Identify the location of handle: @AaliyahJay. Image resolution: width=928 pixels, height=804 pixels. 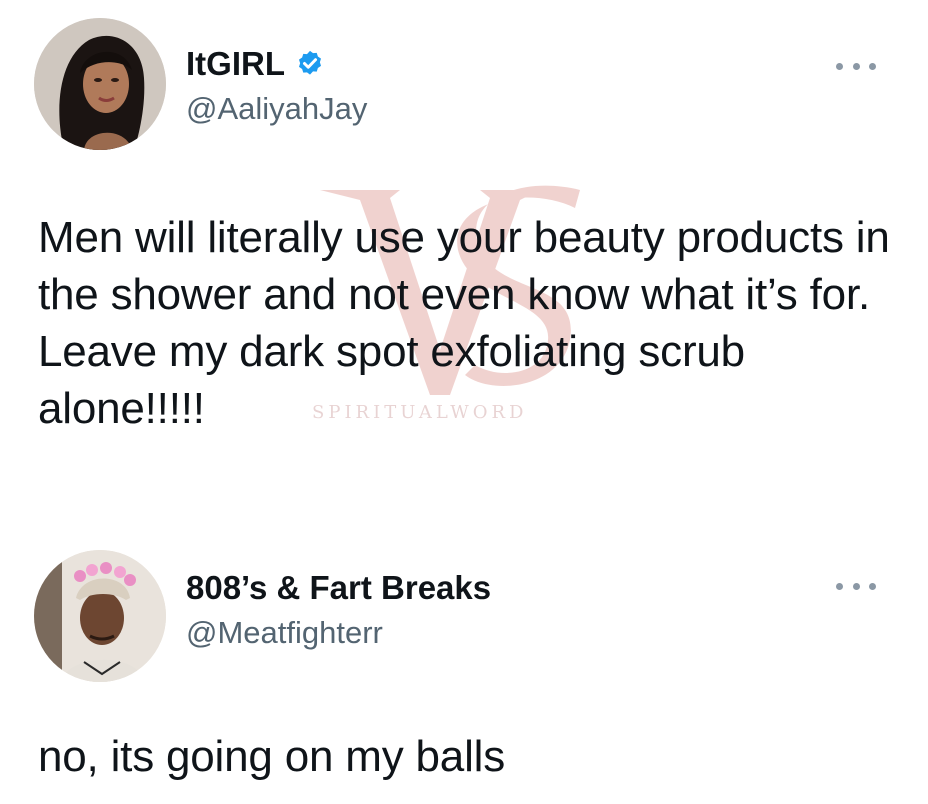
(276, 109).